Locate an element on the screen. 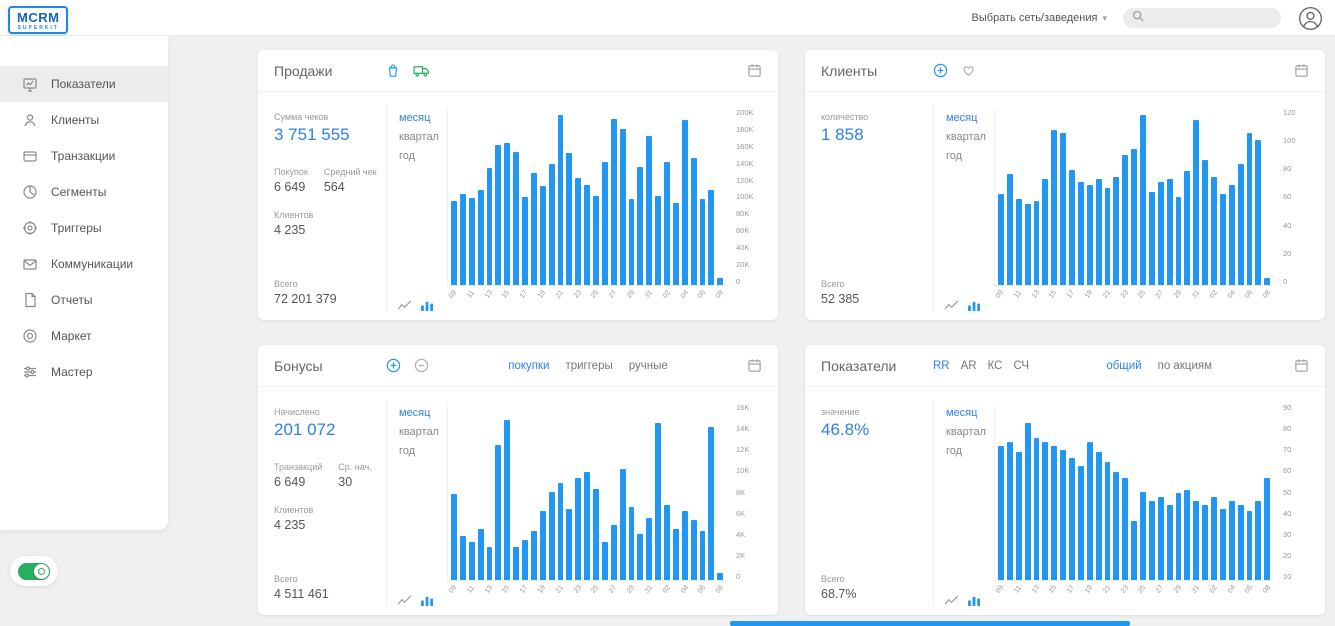  sidebar-item-segments: Сегменты is located at coordinates (84, 192).